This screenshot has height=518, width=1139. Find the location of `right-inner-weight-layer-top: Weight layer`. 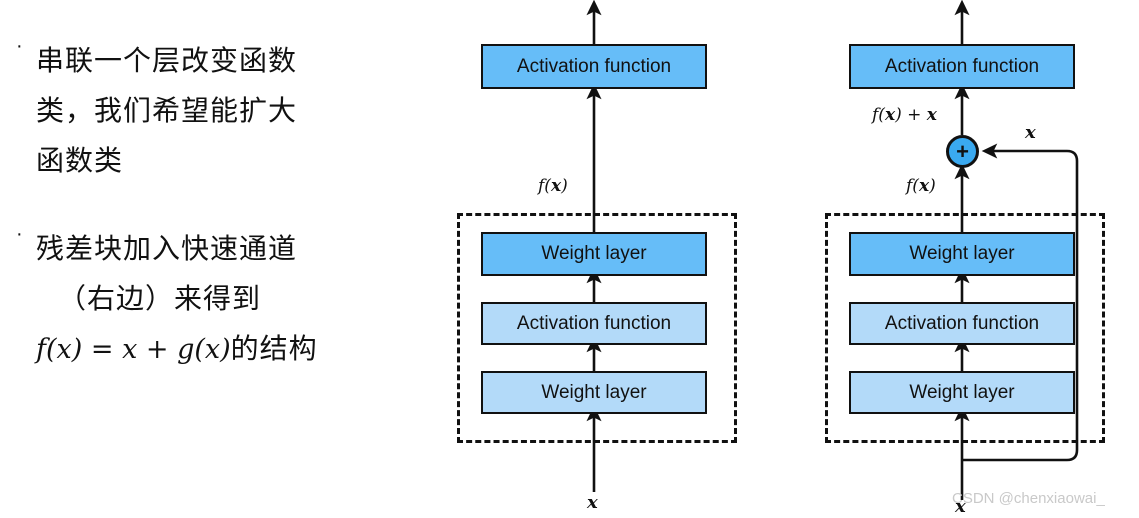

right-inner-weight-layer-top: Weight layer is located at coordinates (962, 254).